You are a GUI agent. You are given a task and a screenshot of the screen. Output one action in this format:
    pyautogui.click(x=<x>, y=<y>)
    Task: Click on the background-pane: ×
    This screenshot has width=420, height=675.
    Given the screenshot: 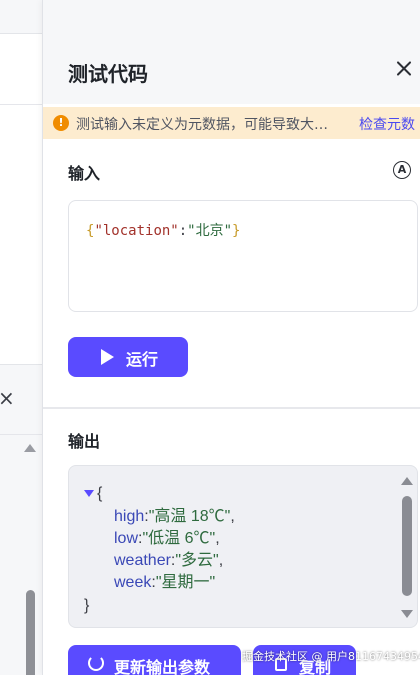 What is the action you would take?
    pyautogui.click(x=21, y=337)
    